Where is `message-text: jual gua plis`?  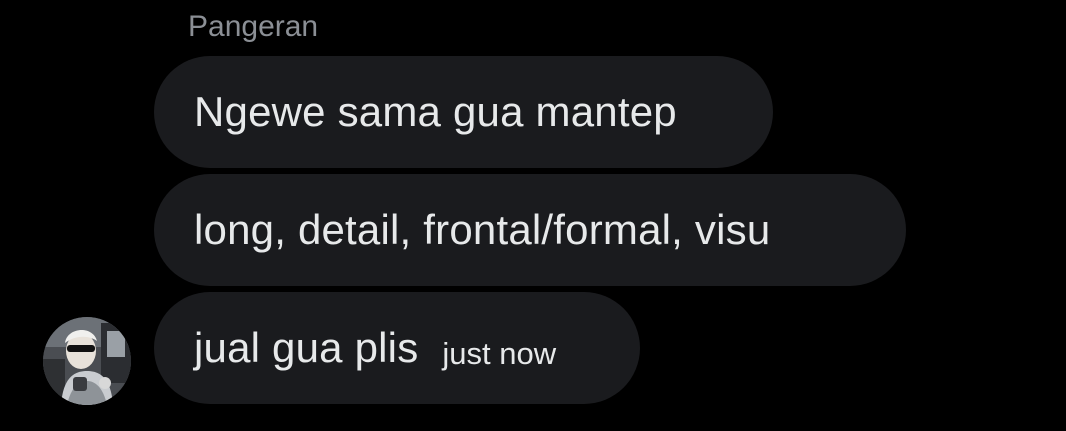 message-text: jual gua plis is located at coordinates (306, 347).